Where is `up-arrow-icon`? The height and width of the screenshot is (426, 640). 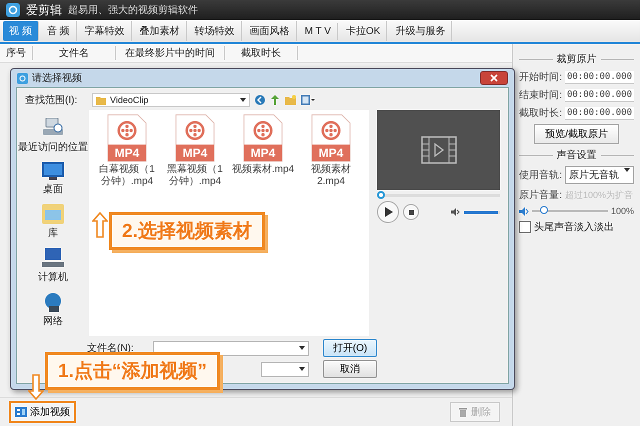
up-arrow-icon is located at coordinates (100, 225).